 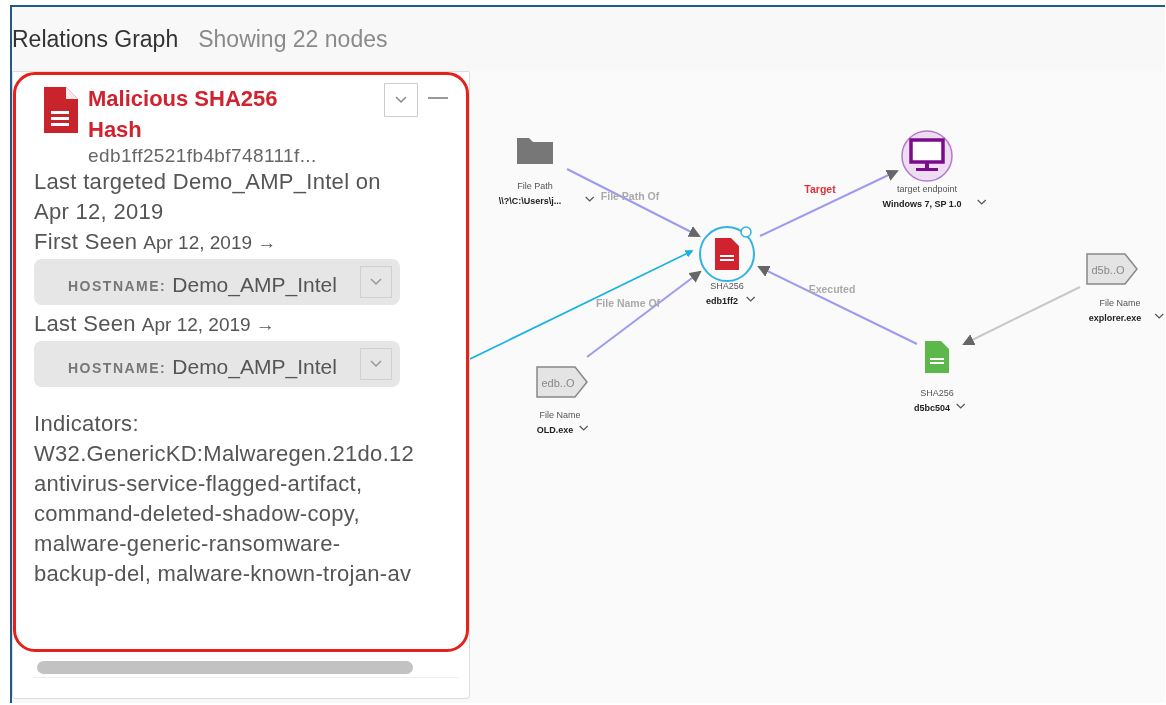 I want to click on document-icon, so click(x=61, y=110).